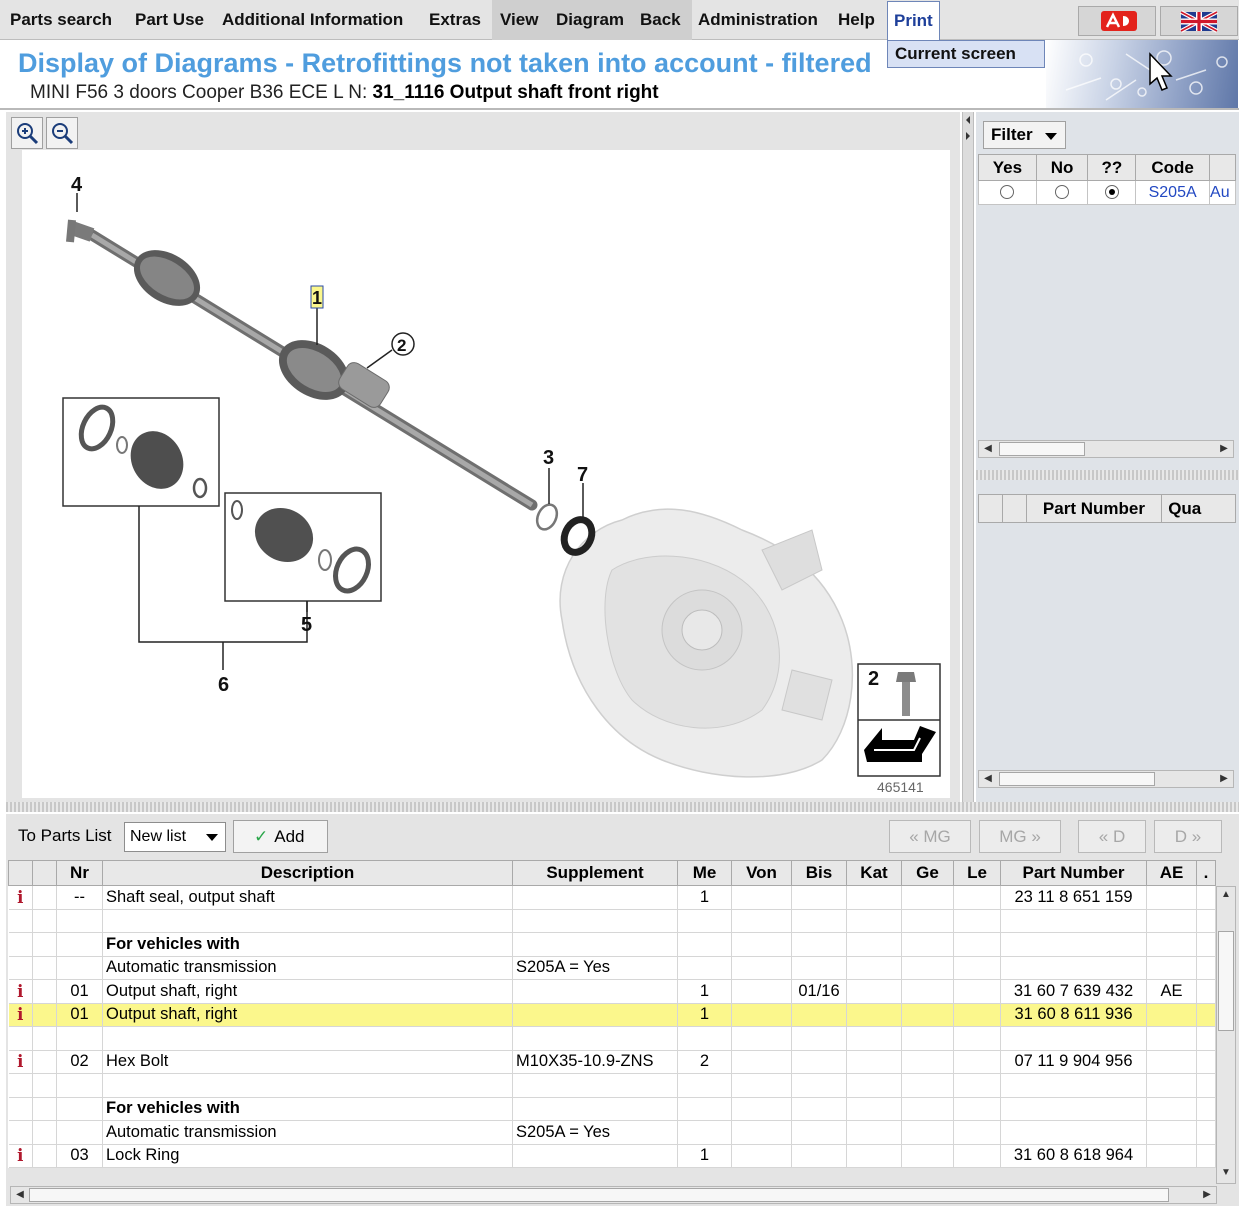  What do you see at coordinates (523, 20) in the screenshot?
I see `menu-view: View` at bounding box center [523, 20].